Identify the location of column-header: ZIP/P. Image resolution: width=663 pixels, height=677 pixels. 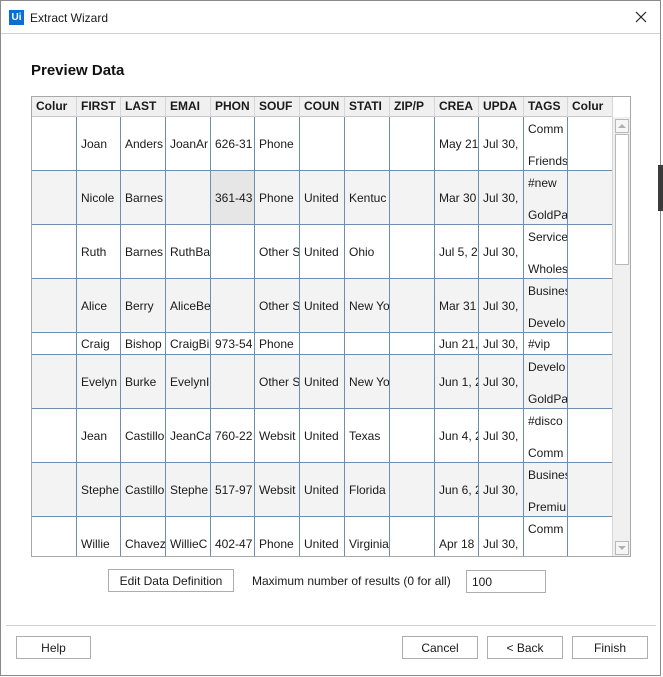
(412, 107).